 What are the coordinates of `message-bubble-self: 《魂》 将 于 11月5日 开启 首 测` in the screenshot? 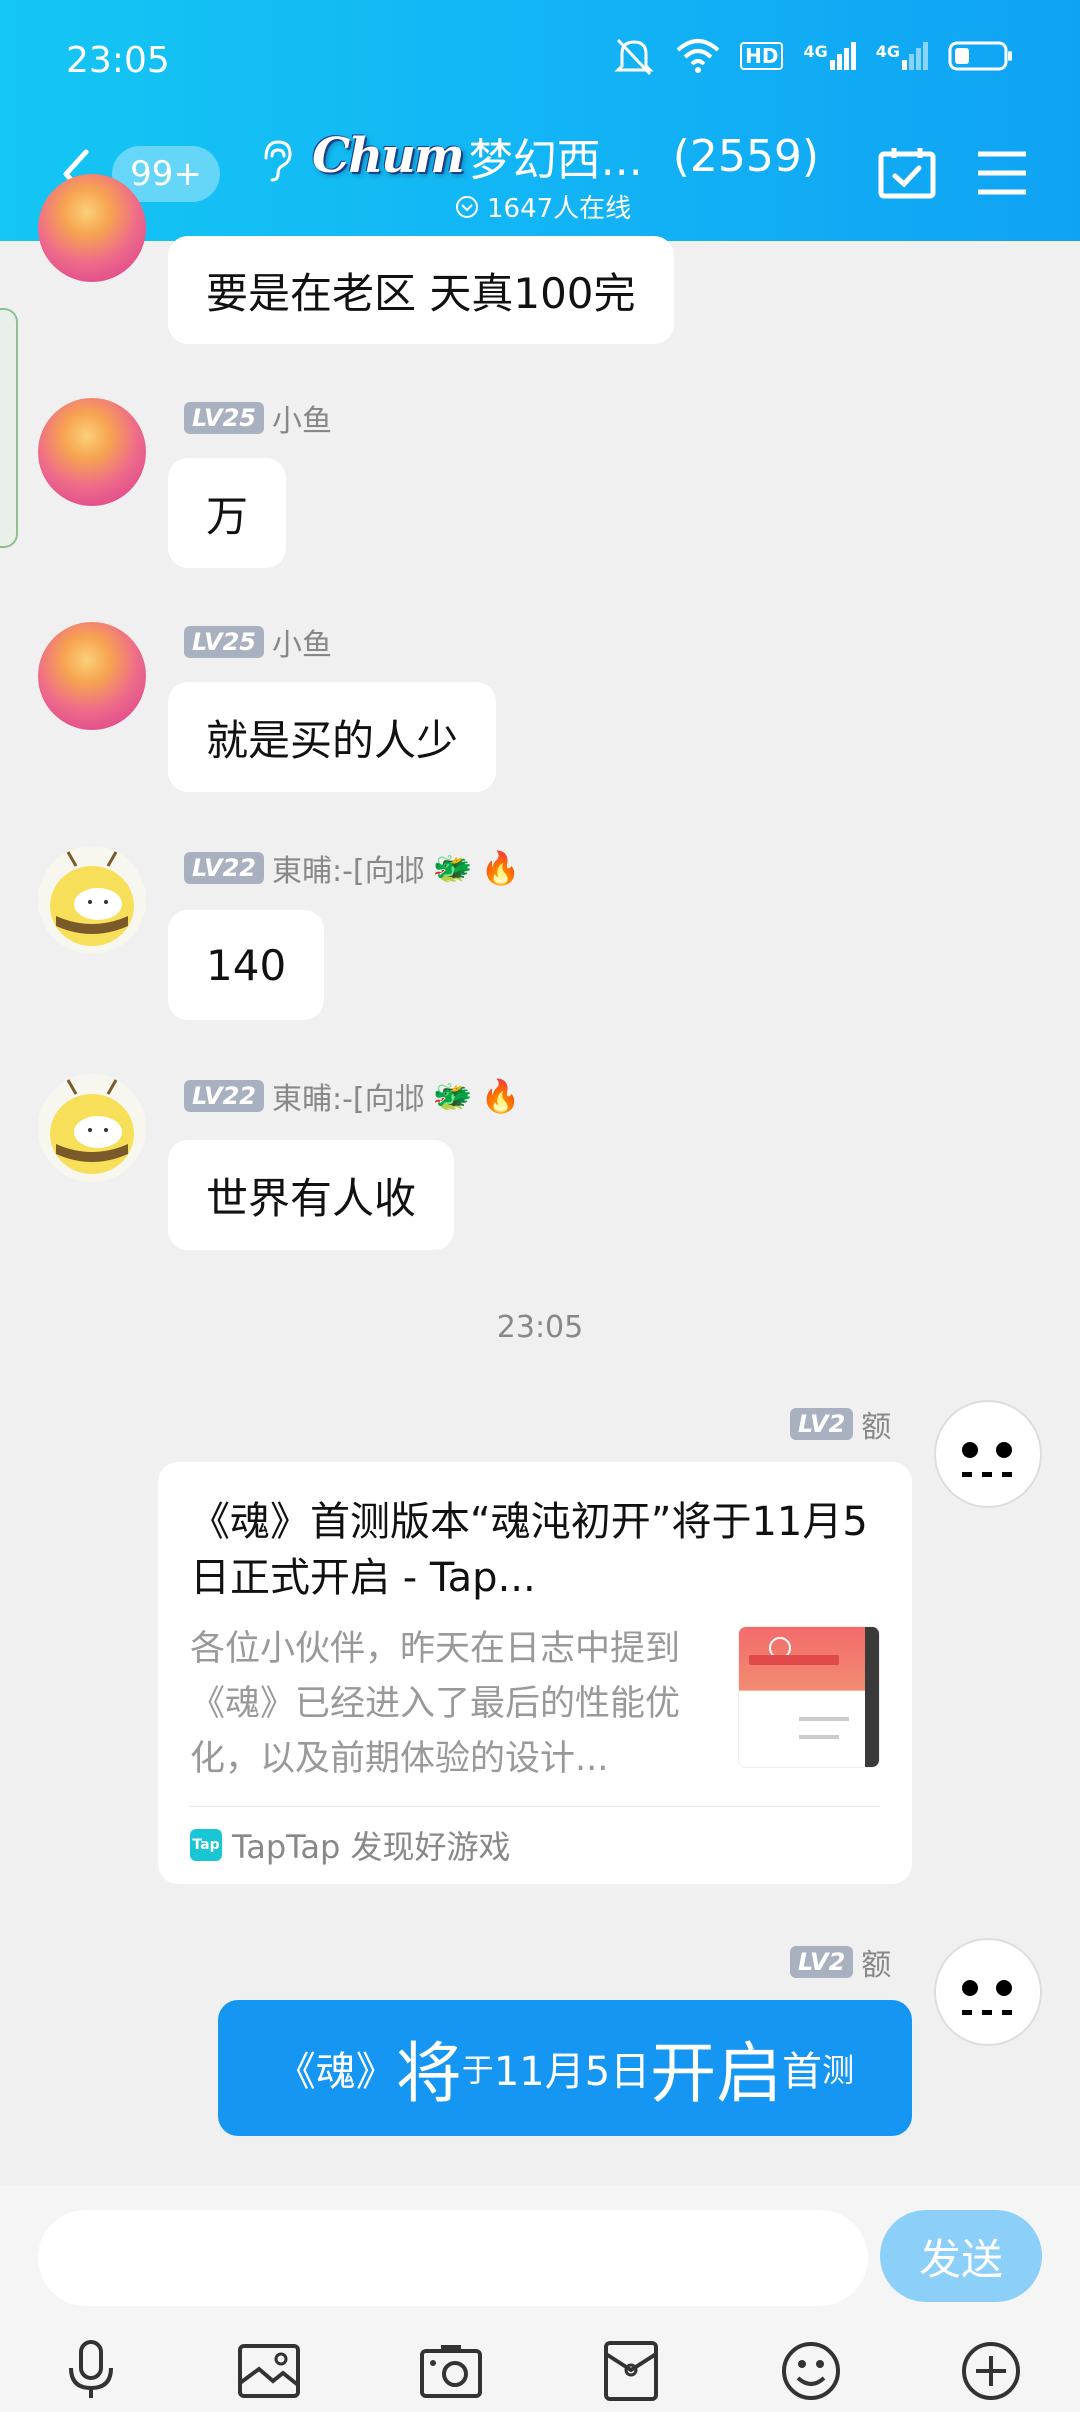 It's located at (565, 2068).